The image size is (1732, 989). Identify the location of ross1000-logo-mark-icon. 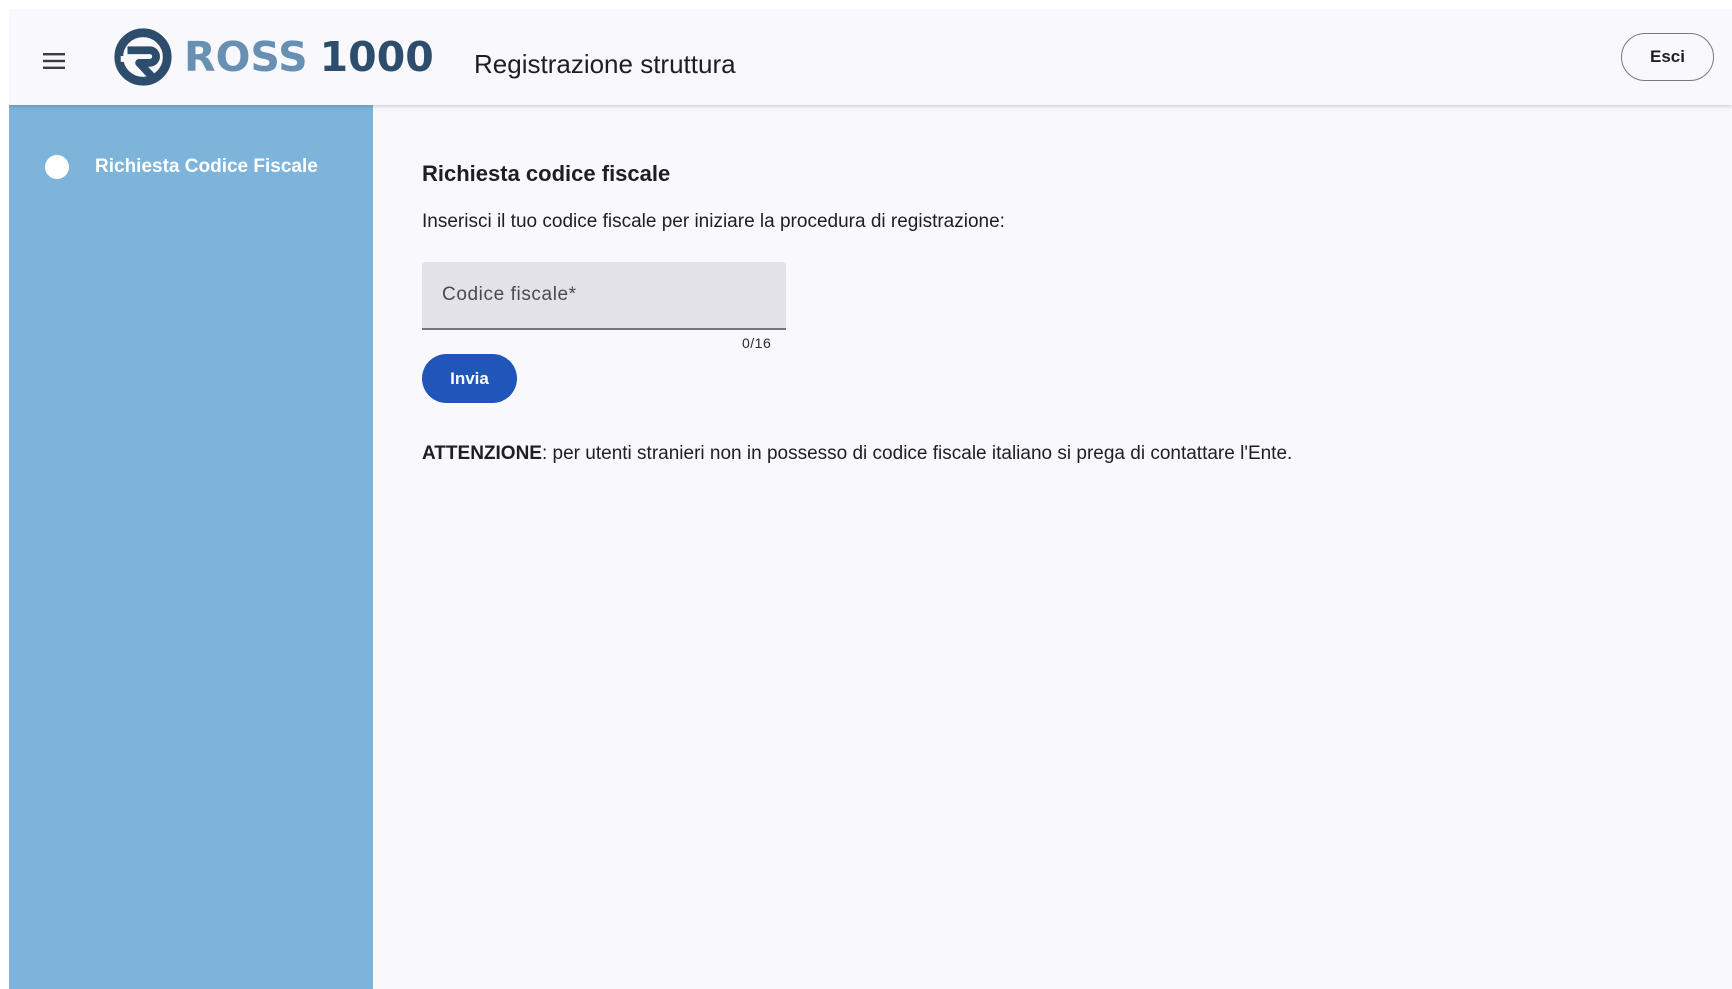
(143, 57).